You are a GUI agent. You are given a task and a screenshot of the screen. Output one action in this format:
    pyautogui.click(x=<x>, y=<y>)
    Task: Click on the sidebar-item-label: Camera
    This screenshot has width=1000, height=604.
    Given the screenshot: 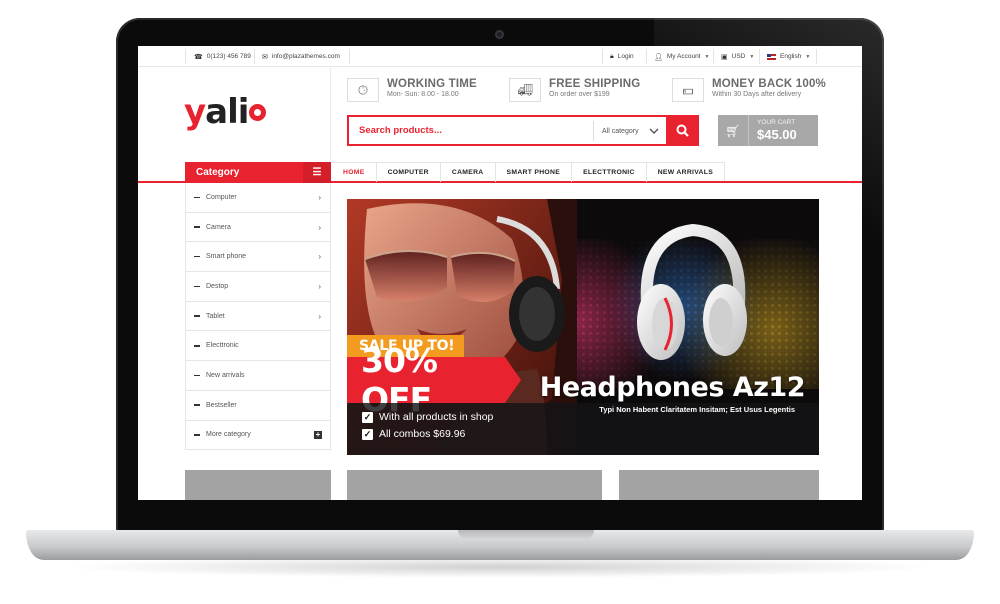 What is the action you would take?
    pyautogui.click(x=218, y=227)
    